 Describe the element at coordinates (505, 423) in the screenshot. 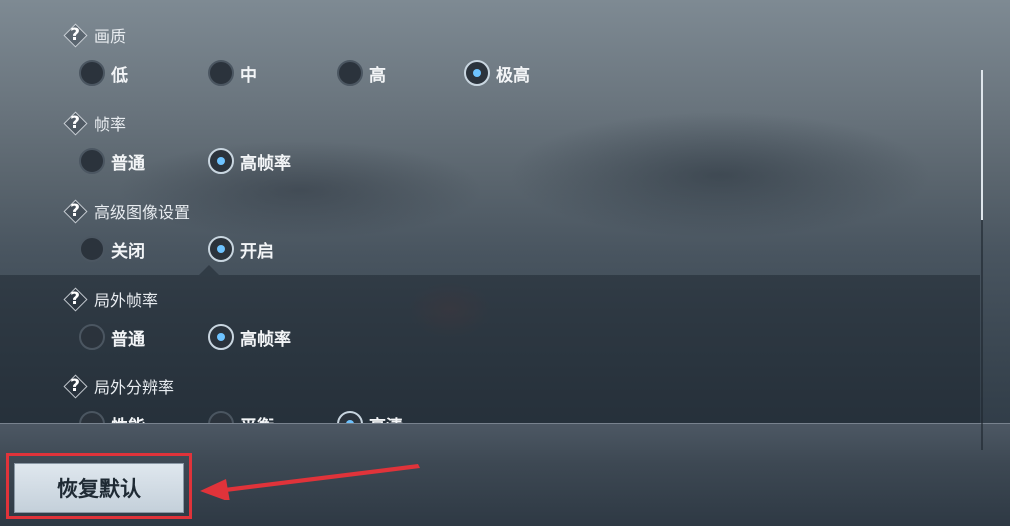

I see `bottom-bar-divider` at that location.